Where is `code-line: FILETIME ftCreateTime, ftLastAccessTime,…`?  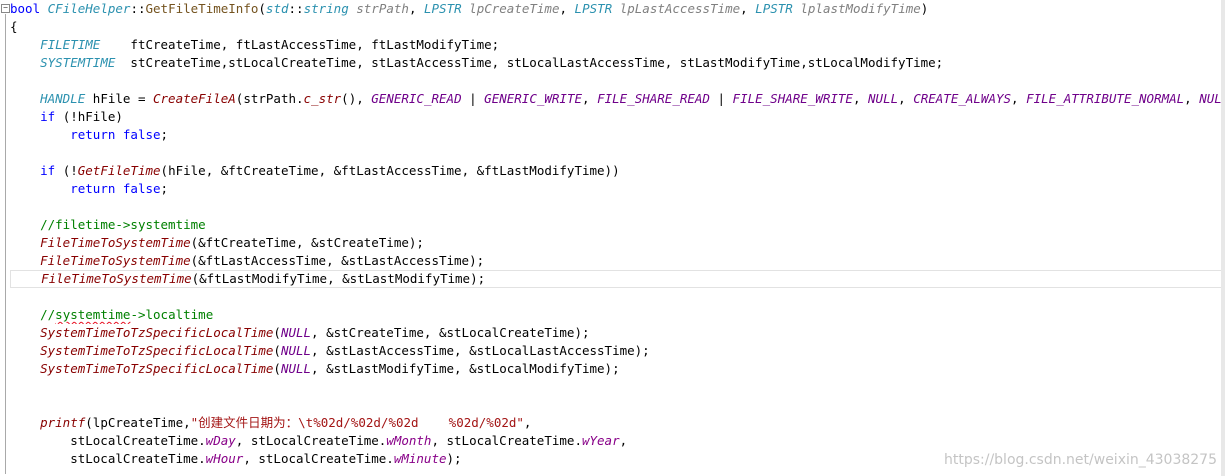
code-line: FILETIME ftCreateTime, ftLastAccessTime,… is located at coordinates (617, 45).